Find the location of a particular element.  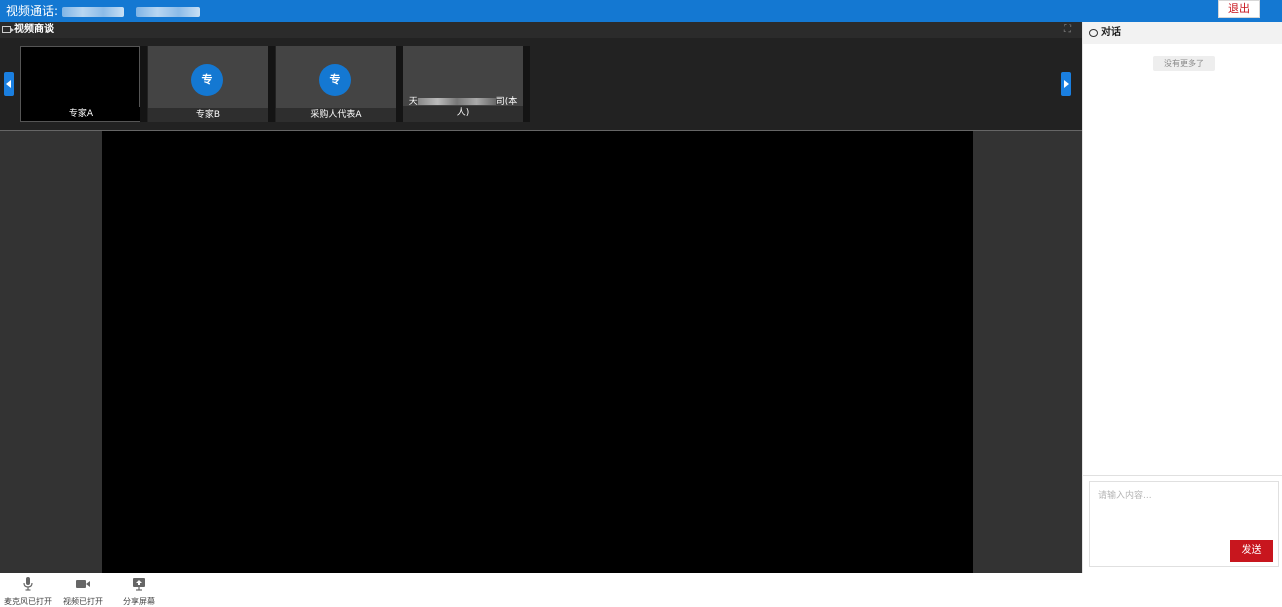

mic-label: 麦克风已打开 is located at coordinates (28, 601).